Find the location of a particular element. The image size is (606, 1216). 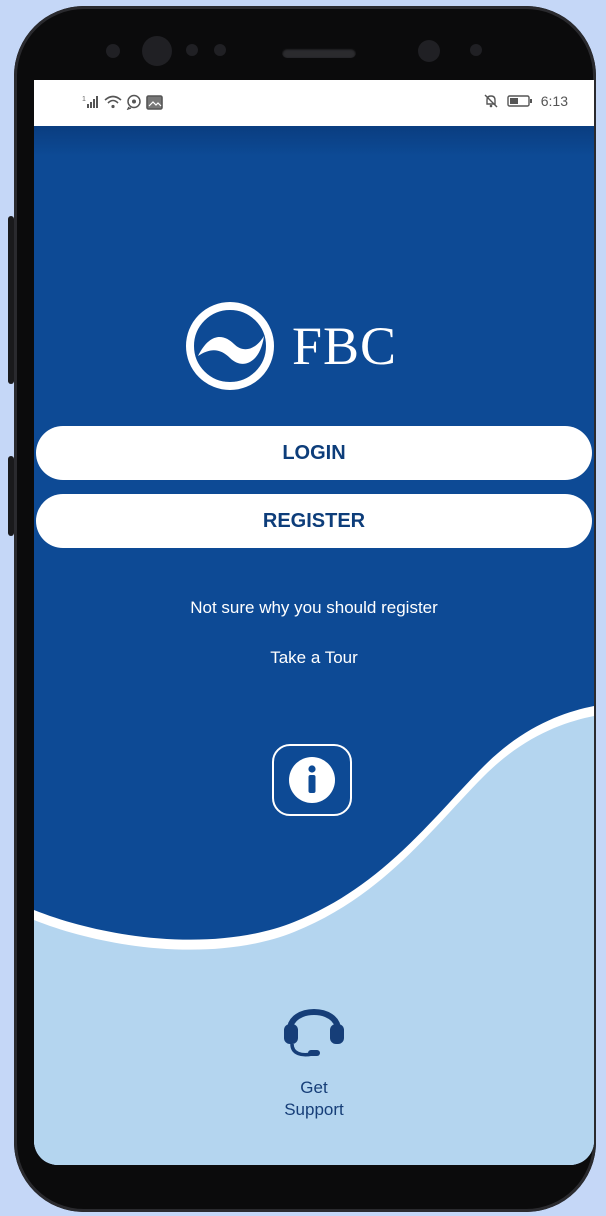

info-icon is located at coordinates (312, 780).